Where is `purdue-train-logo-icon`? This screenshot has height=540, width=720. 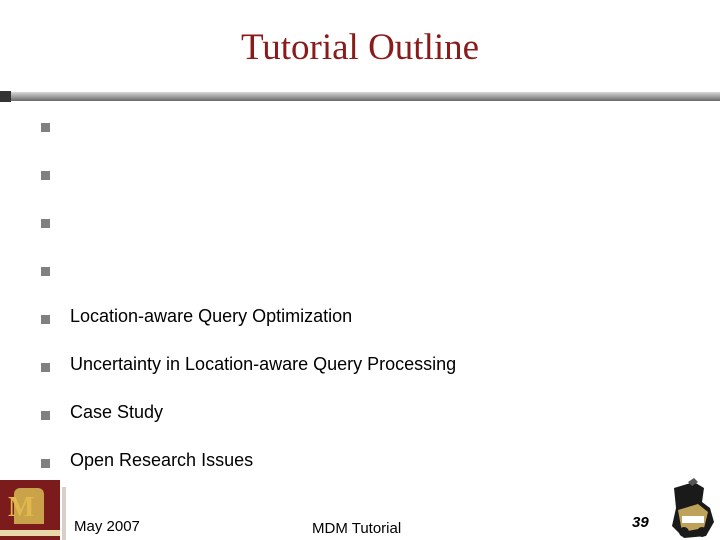
purdue-train-logo-icon is located at coordinates (693, 508).